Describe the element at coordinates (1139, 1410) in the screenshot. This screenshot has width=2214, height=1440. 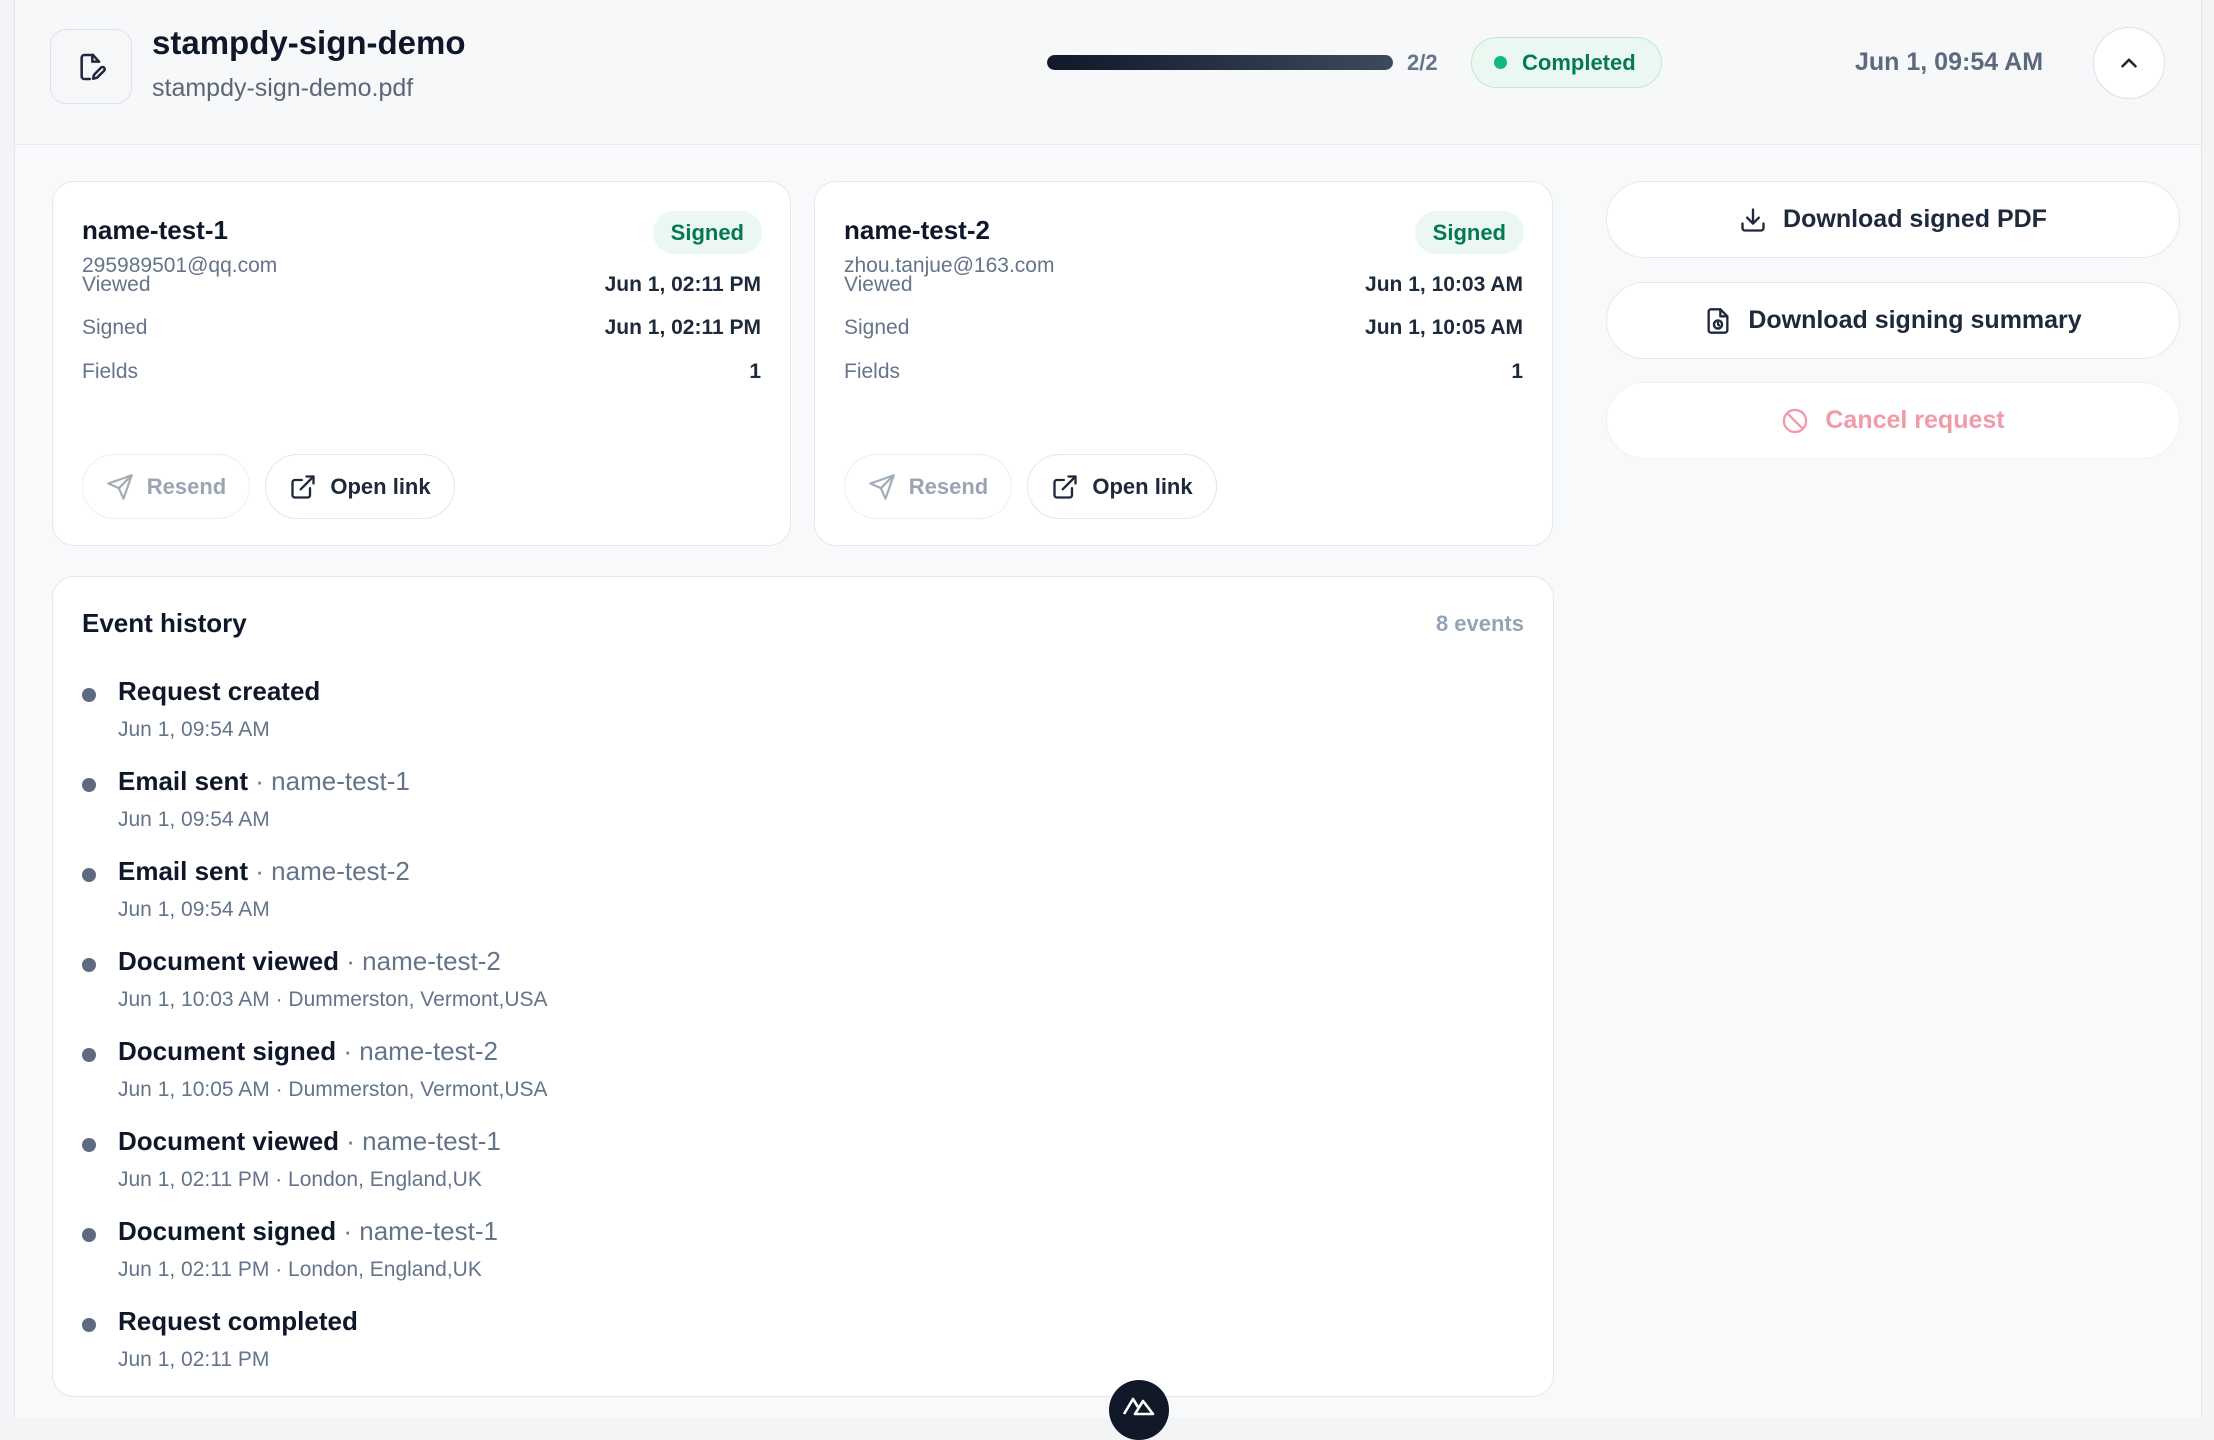
I see `devtools-button` at that location.